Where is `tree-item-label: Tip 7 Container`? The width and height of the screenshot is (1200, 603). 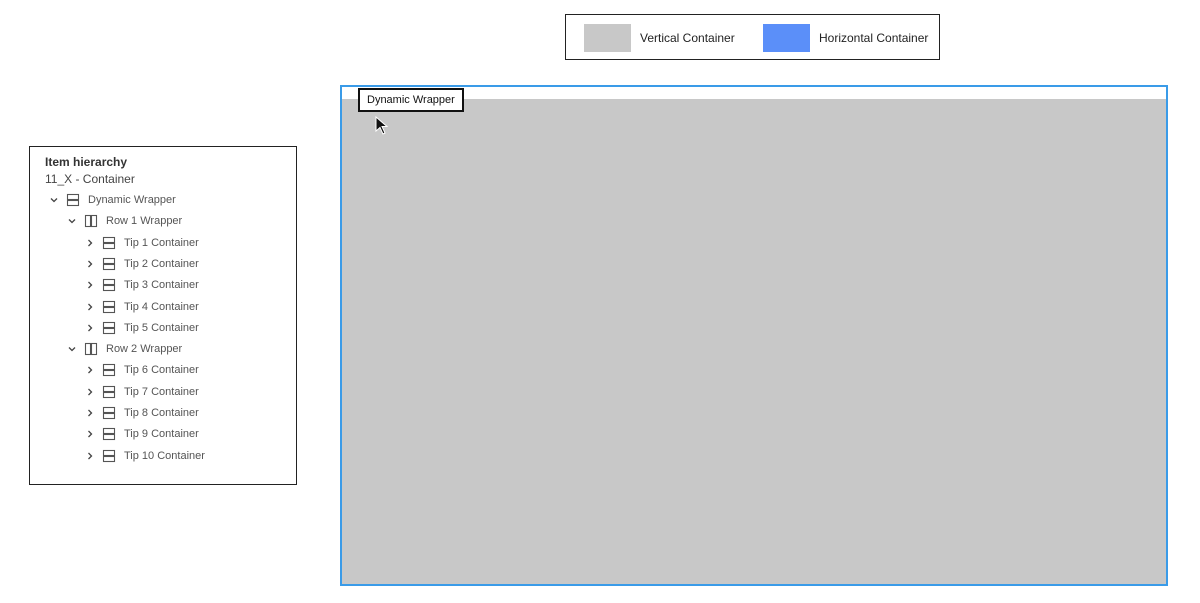 tree-item-label: Tip 7 Container is located at coordinates (161, 392).